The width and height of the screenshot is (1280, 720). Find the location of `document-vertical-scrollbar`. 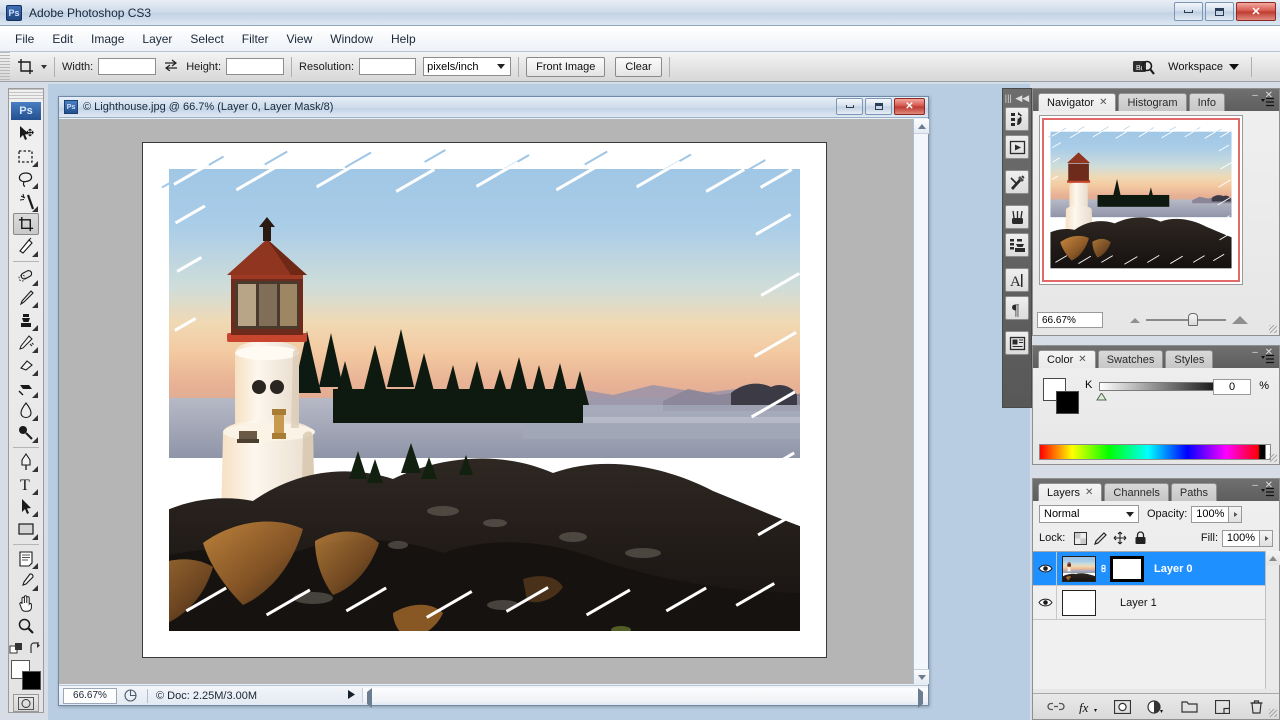

document-vertical-scrollbar is located at coordinates (921, 401).